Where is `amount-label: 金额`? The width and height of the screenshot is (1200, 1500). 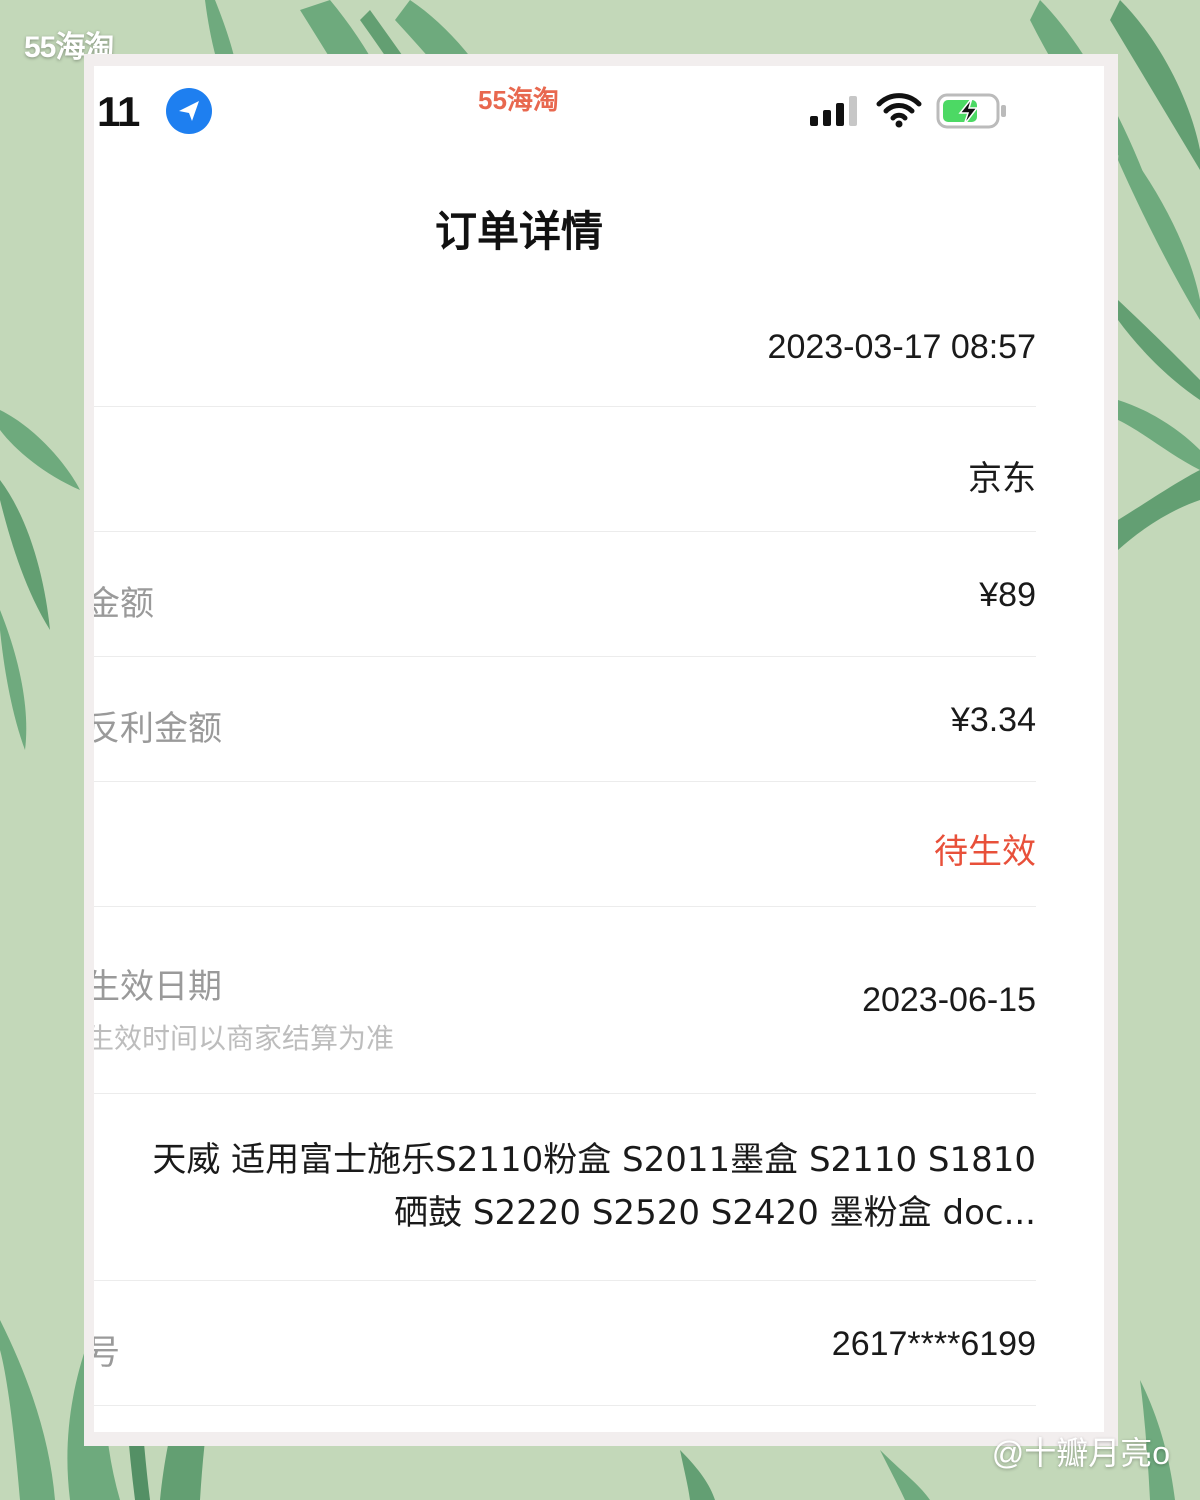
amount-label: 金额 is located at coordinates (124, 604).